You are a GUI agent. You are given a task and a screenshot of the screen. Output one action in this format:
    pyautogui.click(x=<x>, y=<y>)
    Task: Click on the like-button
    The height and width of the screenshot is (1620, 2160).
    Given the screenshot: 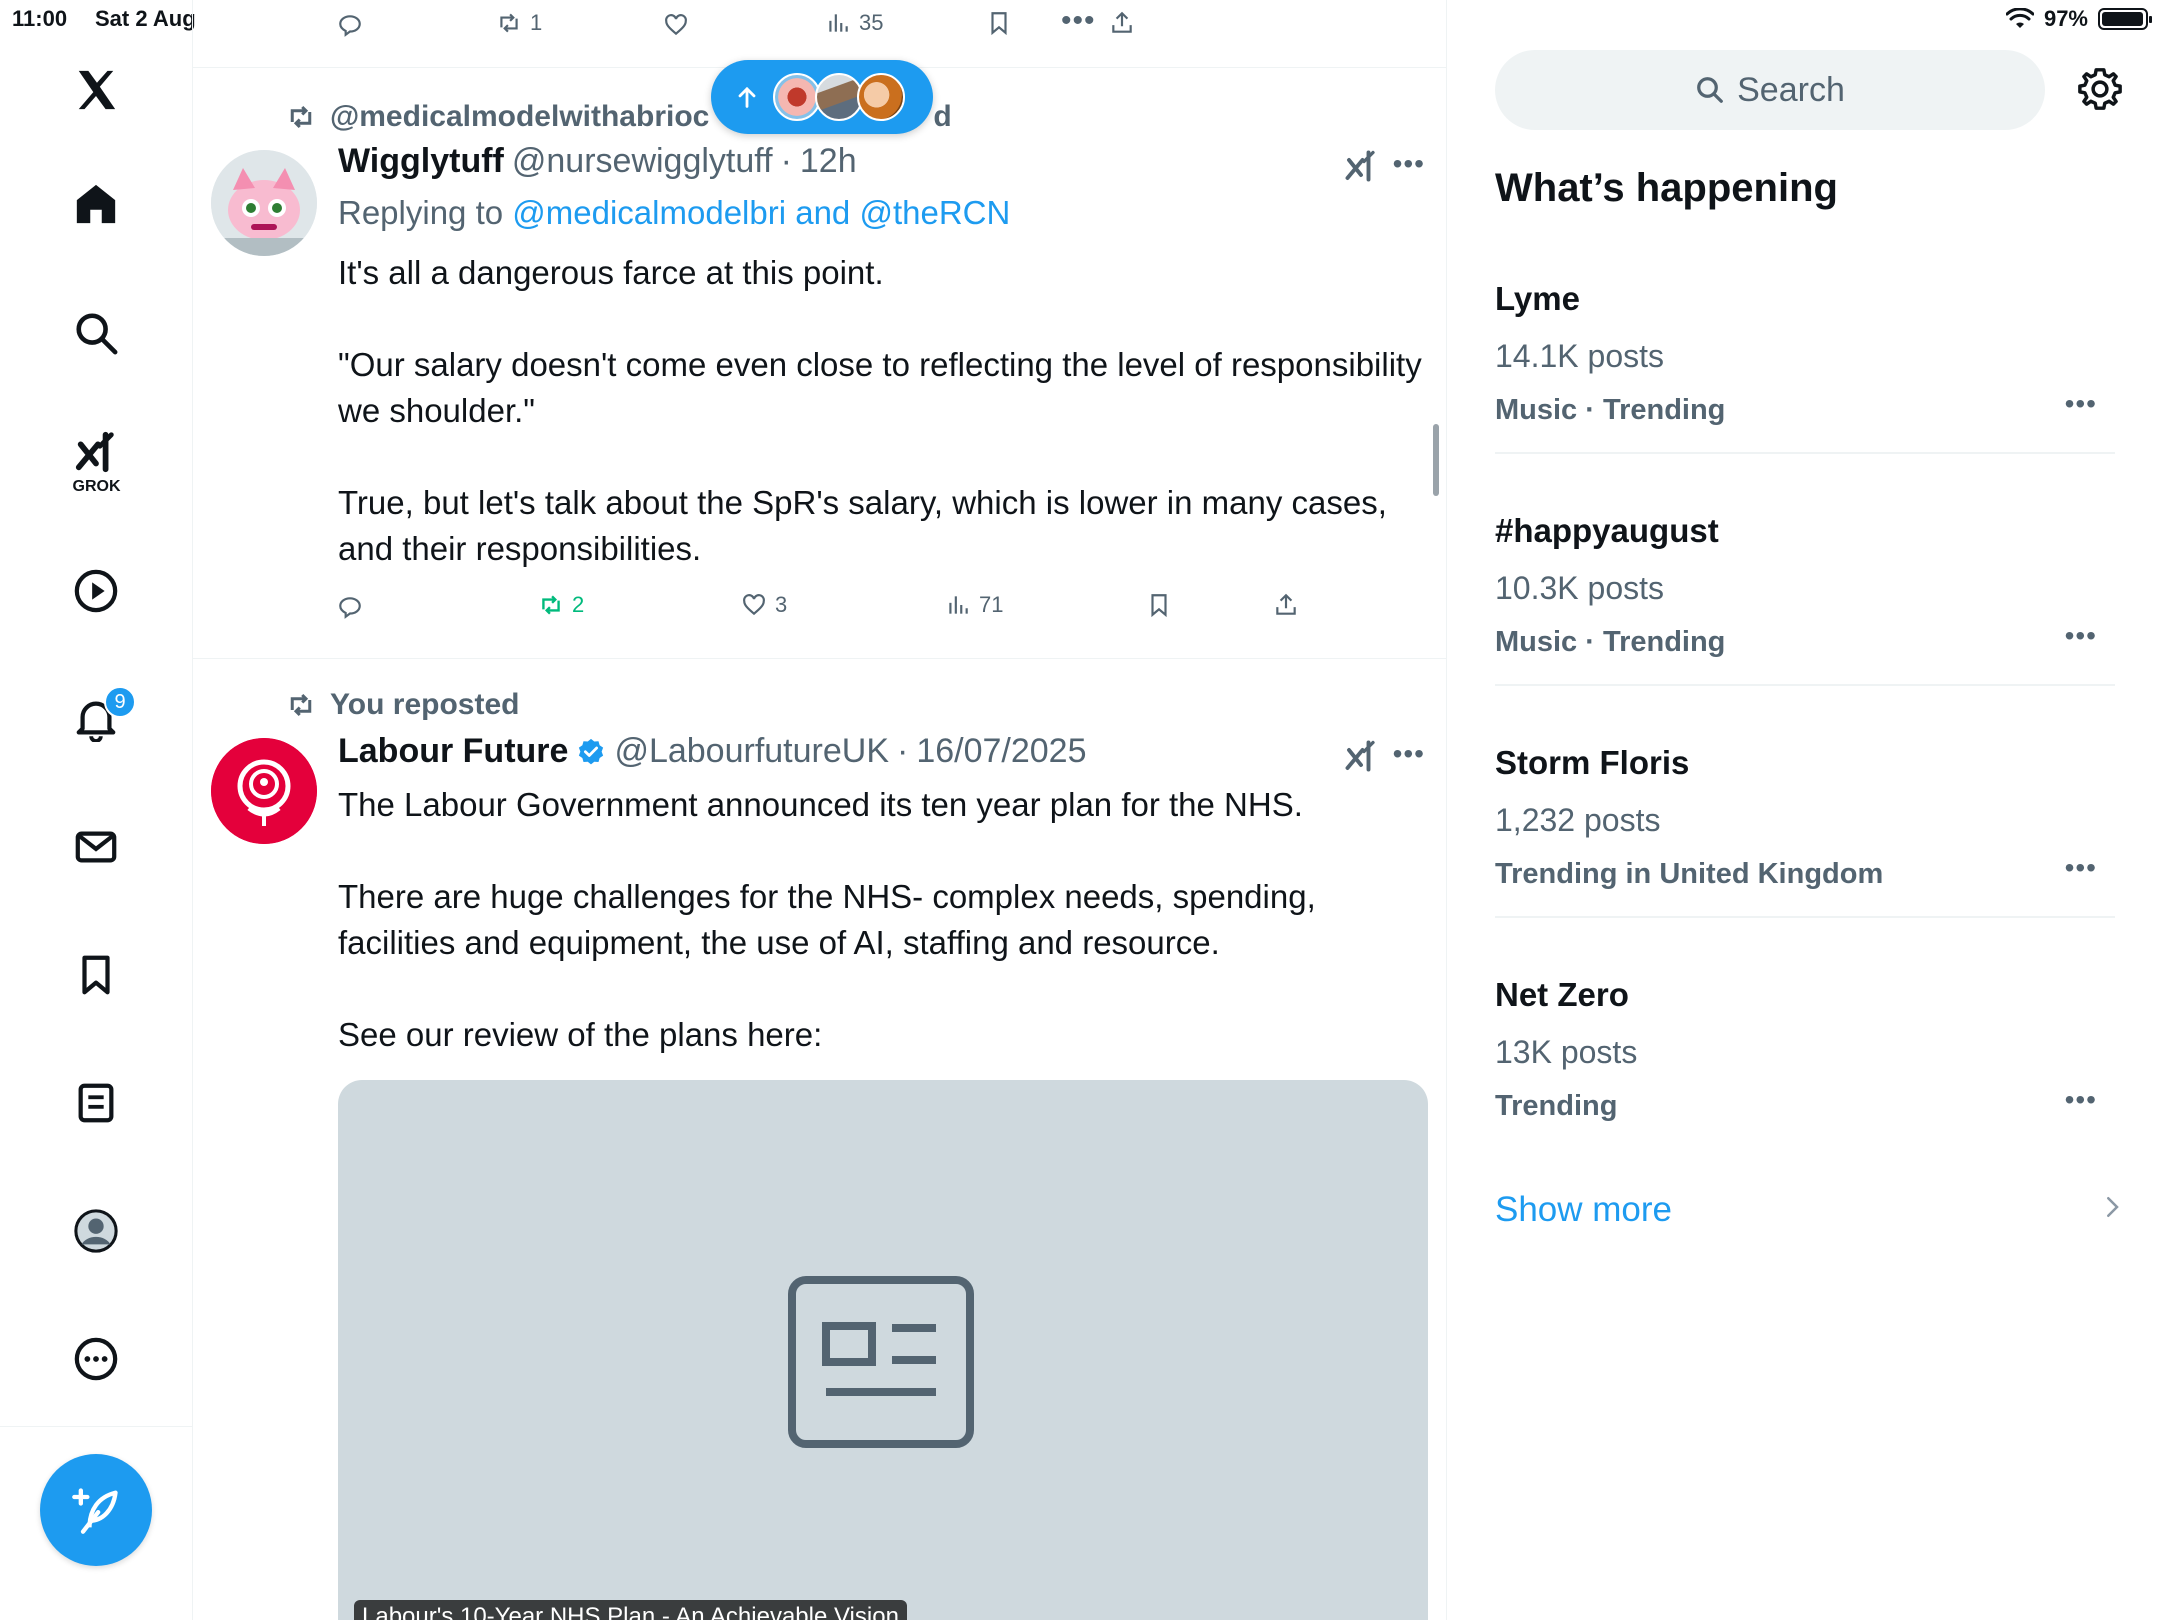 What is the action you would take?
    pyautogui.click(x=676, y=25)
    